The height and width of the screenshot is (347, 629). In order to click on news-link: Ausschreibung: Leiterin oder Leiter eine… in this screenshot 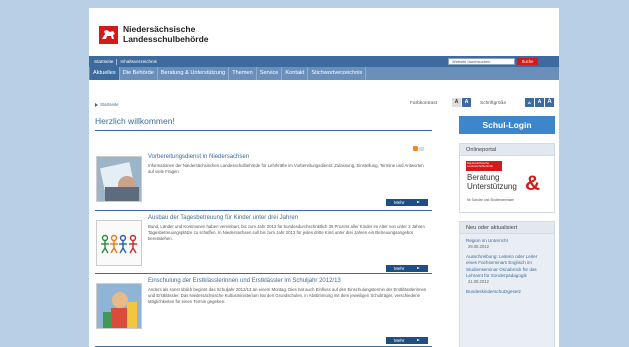, I will do `click(507, 266)`.